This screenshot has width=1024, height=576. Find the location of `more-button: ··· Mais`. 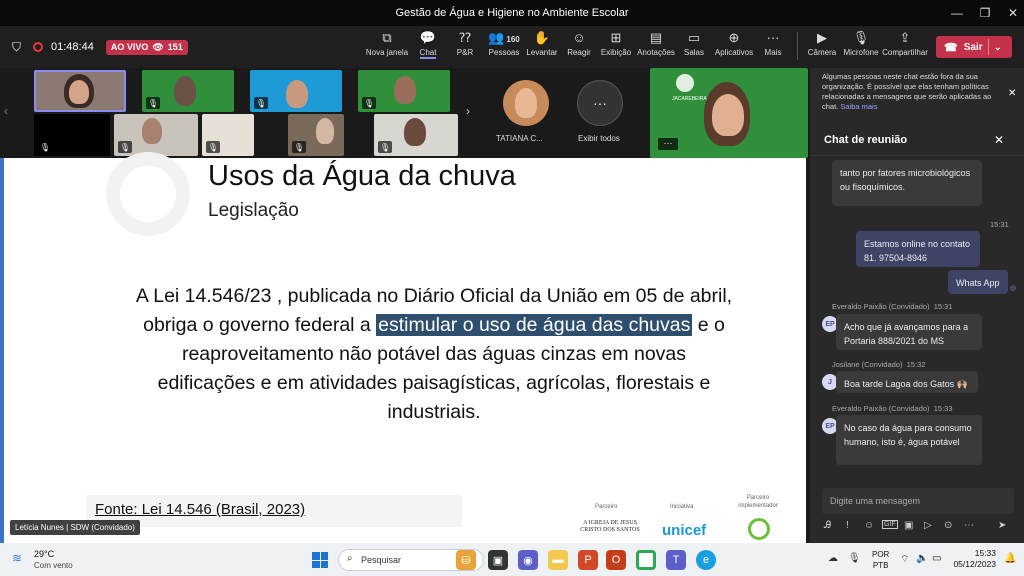

more-button: ··· Mais is located at coordinates (773, 43).